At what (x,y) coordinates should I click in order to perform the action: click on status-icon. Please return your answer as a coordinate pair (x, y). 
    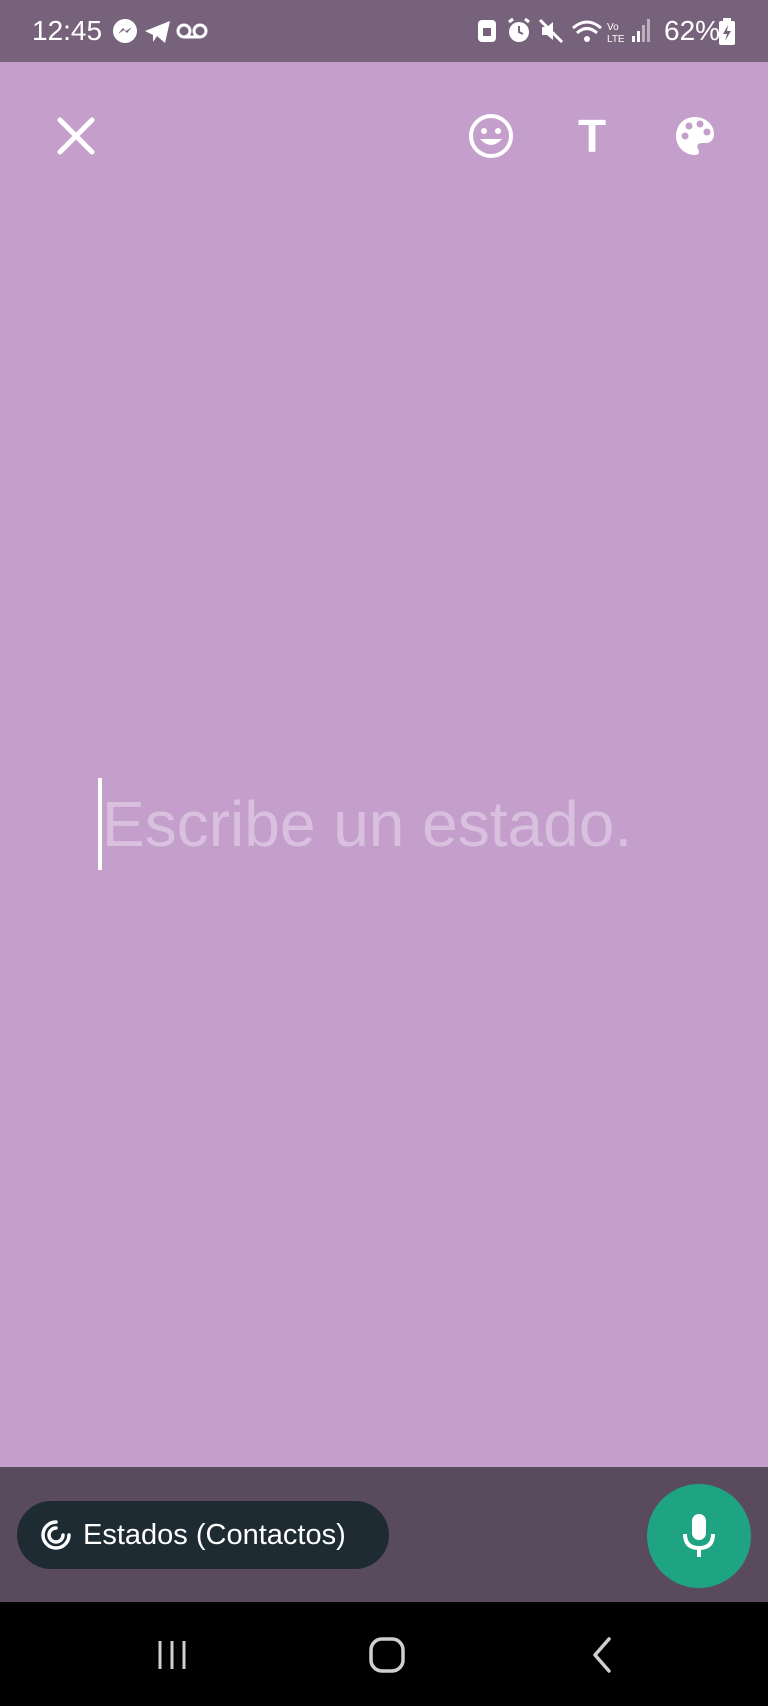
    Looking at the image, I should click on (56, 1535).